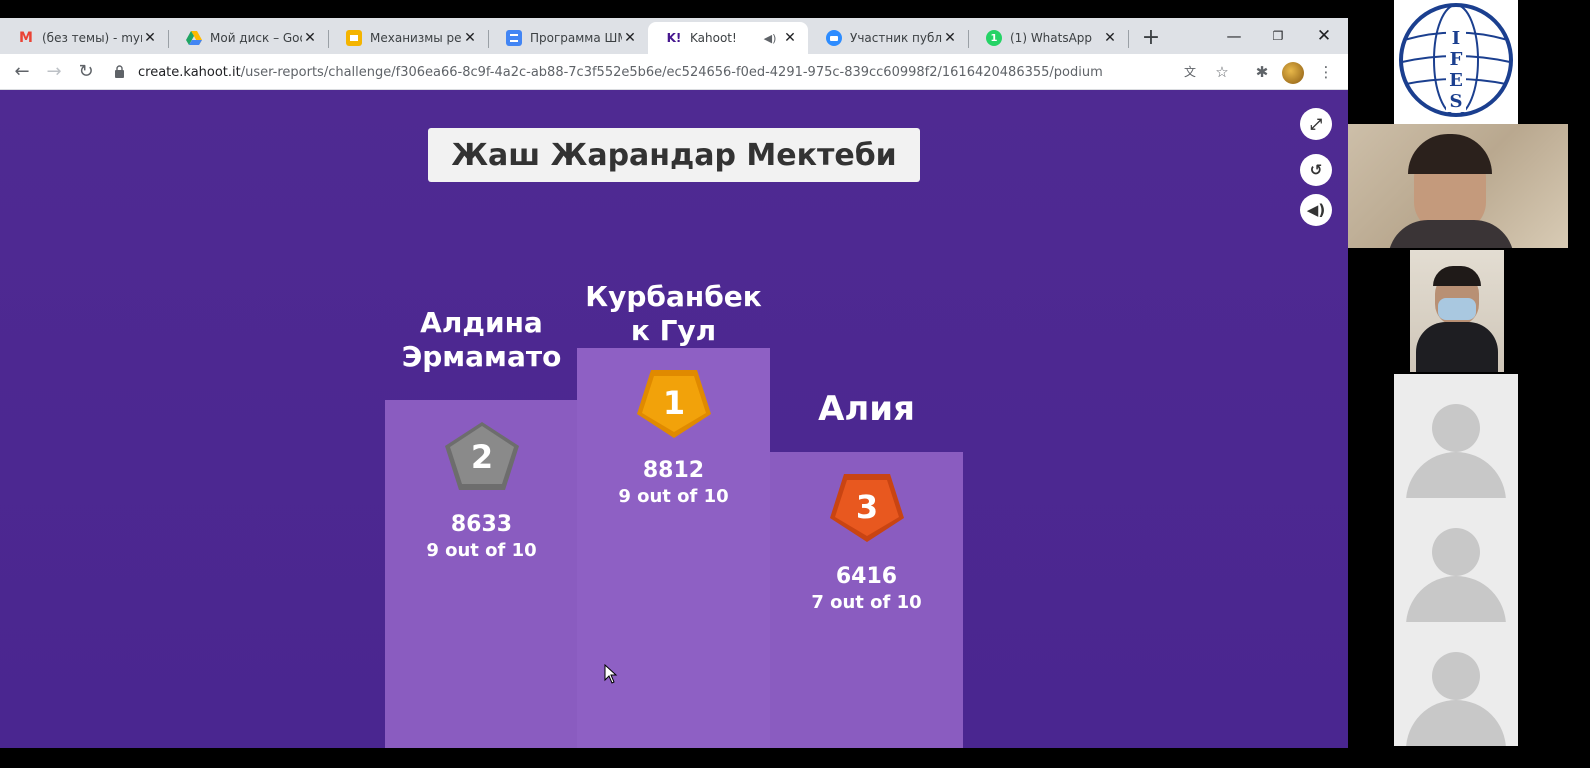  Describe the element at coordinates (86, 72) in the screenshot. I see `reload-button: ↻` at that location.